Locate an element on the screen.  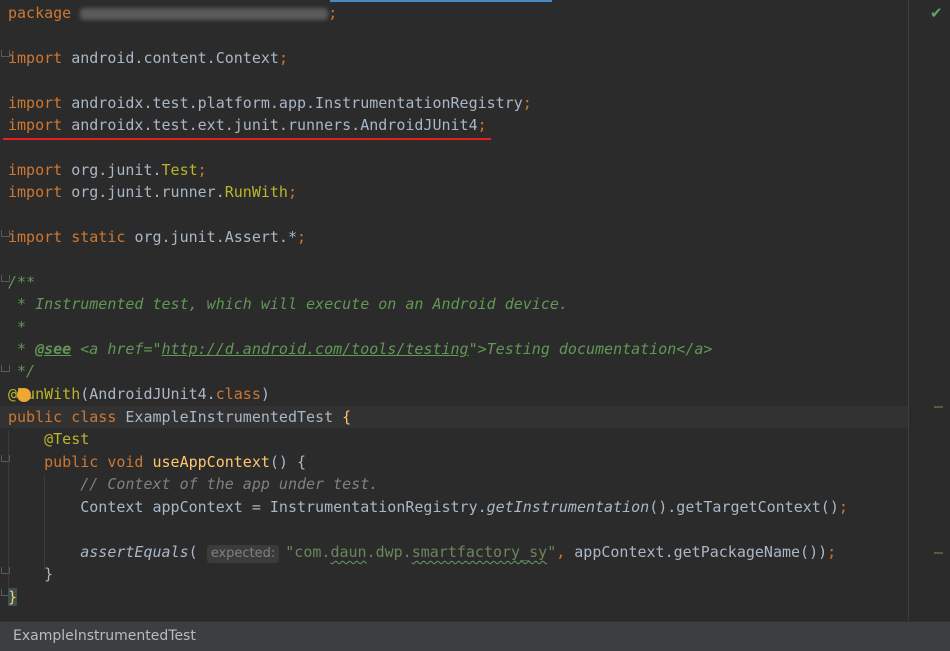
code-line-test-annotation: @Test is located at coordinates (67, 439).